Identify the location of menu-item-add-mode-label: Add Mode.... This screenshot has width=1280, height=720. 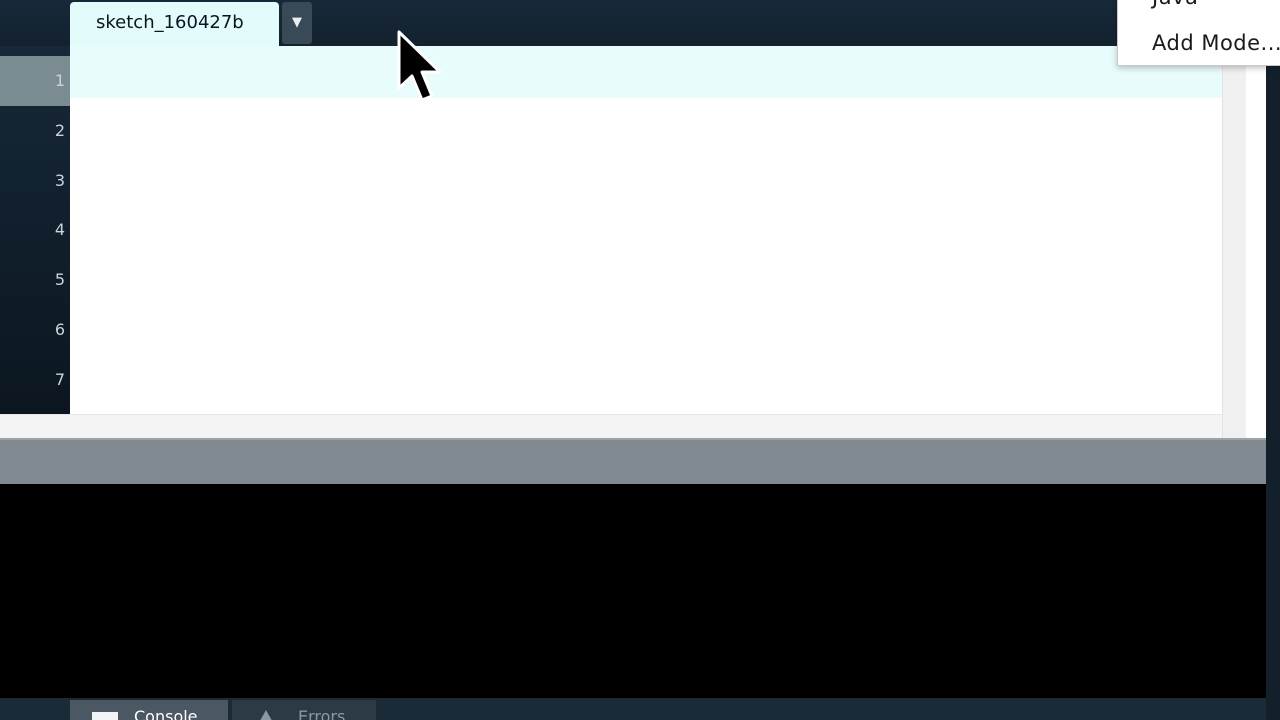
(1216, 43).